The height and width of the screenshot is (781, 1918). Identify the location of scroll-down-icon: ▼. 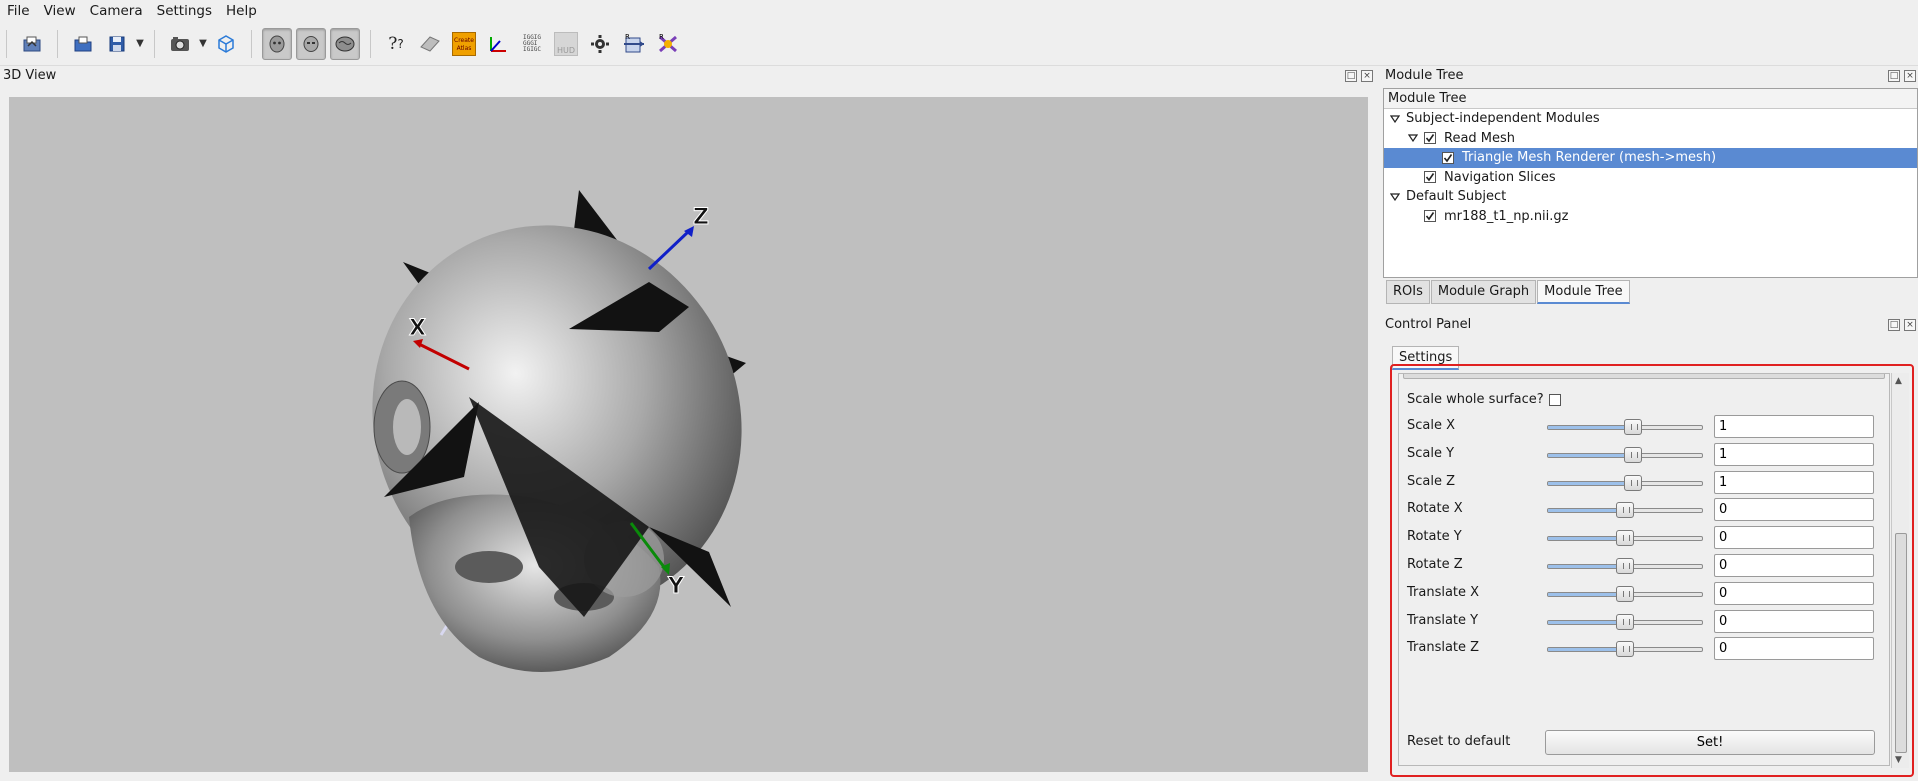
(1898, 760).